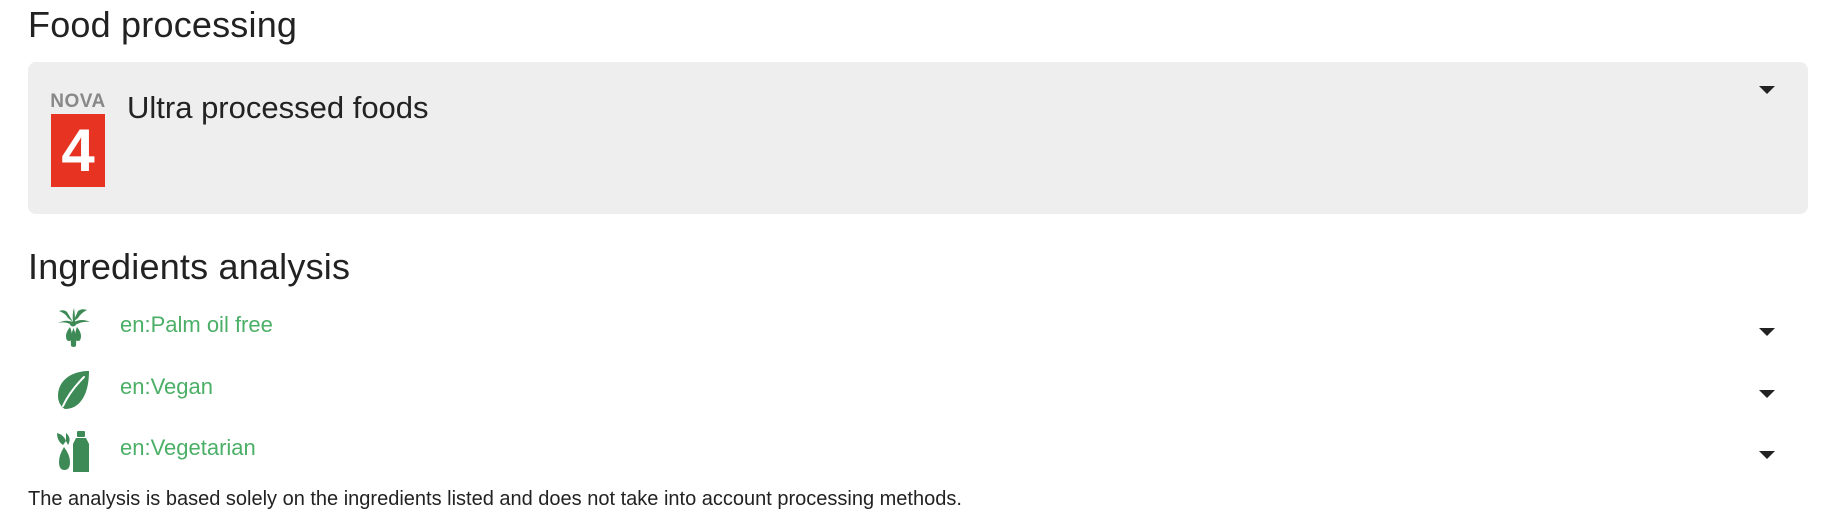 Image resolution: width=1834 pixels, height=520 pixels. I want to click on nova-group-number: 4, so click(78, 150).